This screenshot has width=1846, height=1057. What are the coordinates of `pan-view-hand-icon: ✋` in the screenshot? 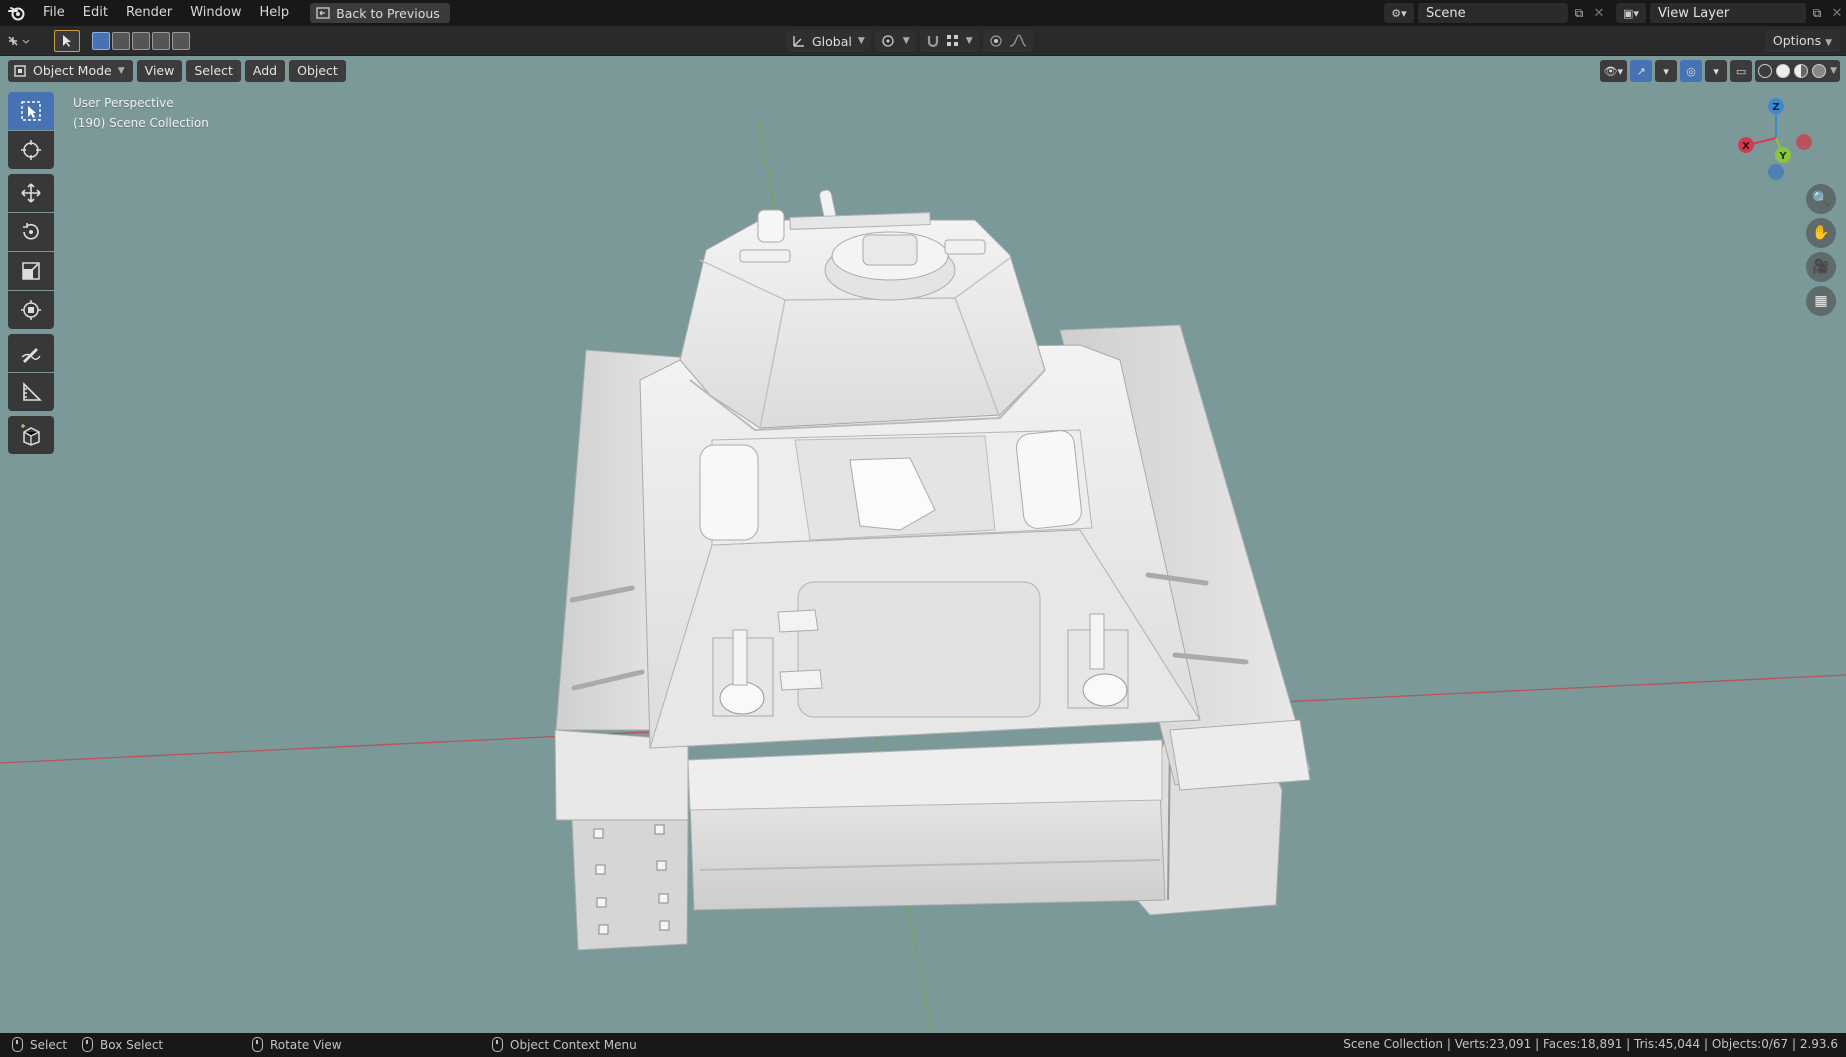 It's located at (1821, 233).